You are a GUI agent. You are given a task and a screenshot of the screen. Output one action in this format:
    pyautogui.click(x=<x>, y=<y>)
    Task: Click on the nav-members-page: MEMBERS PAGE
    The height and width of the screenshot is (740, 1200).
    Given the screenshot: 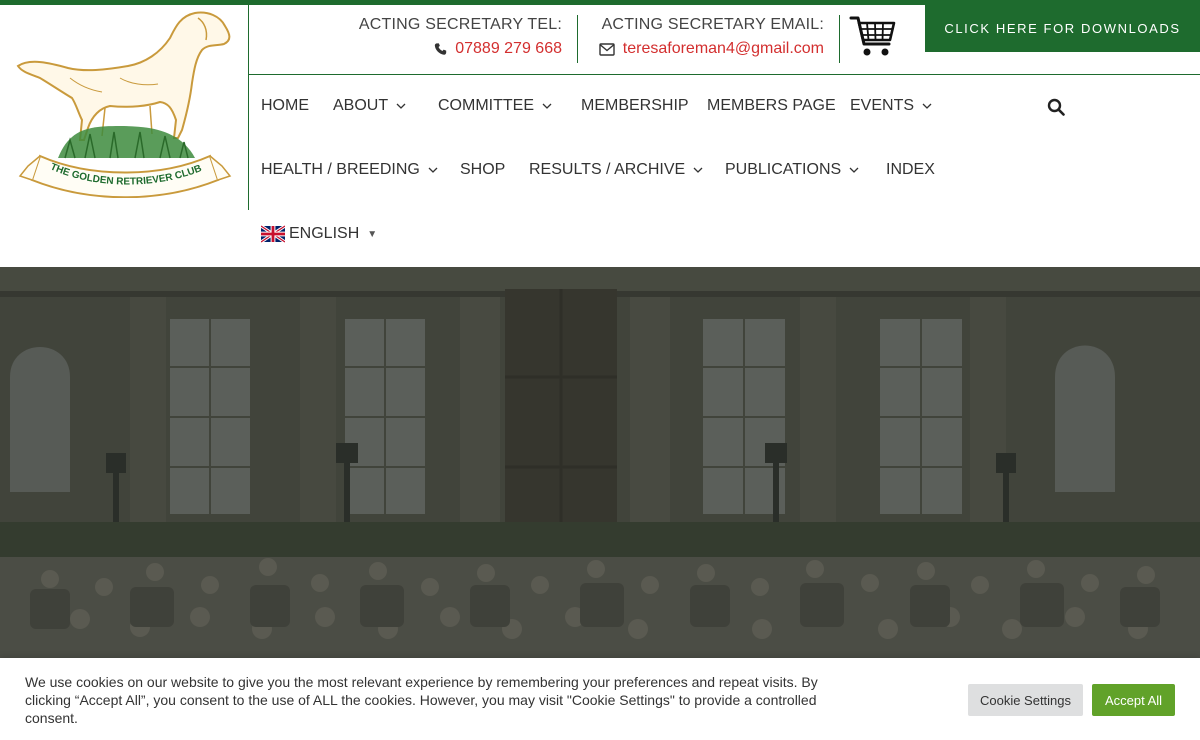 What is the action you would take?
    pyautogui.click(x=771, y=106)
    